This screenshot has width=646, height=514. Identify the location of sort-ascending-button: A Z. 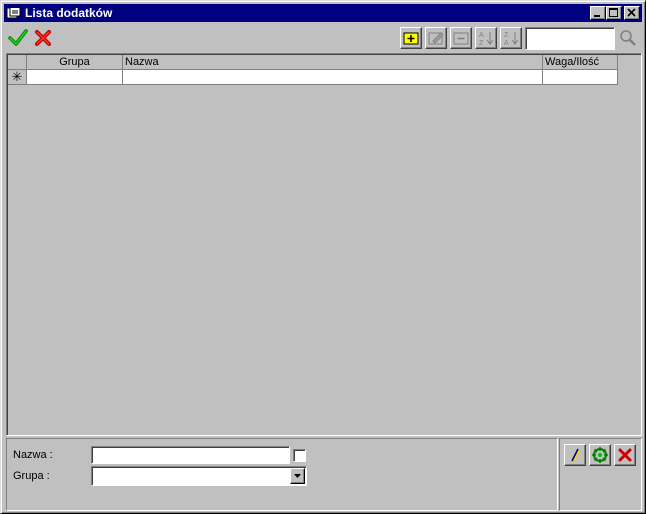
(486, 38).